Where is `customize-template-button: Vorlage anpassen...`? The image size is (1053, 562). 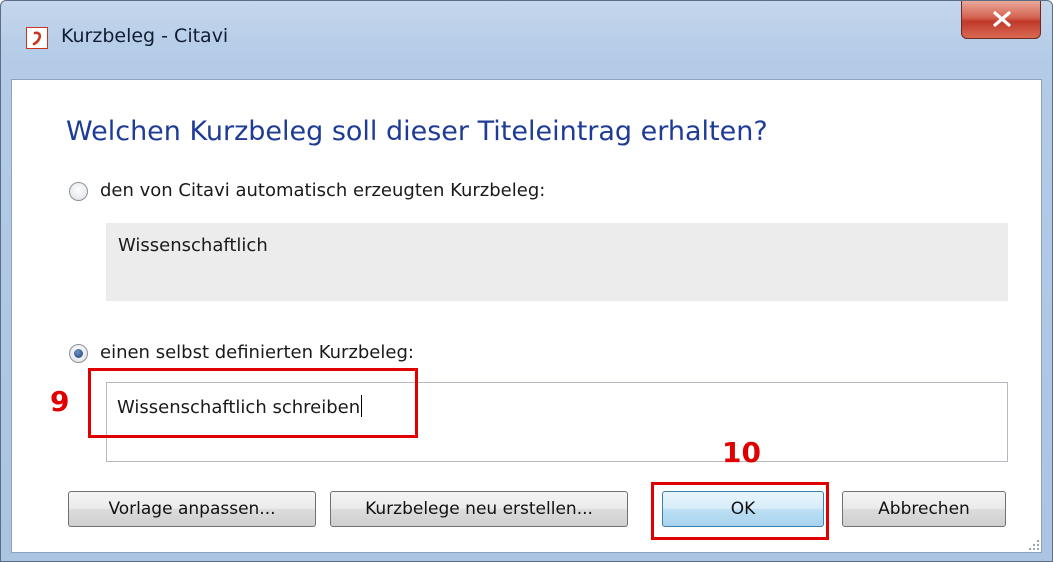
customize-template-button: Vorlage anpassen... is located at coordinates (192, 509).